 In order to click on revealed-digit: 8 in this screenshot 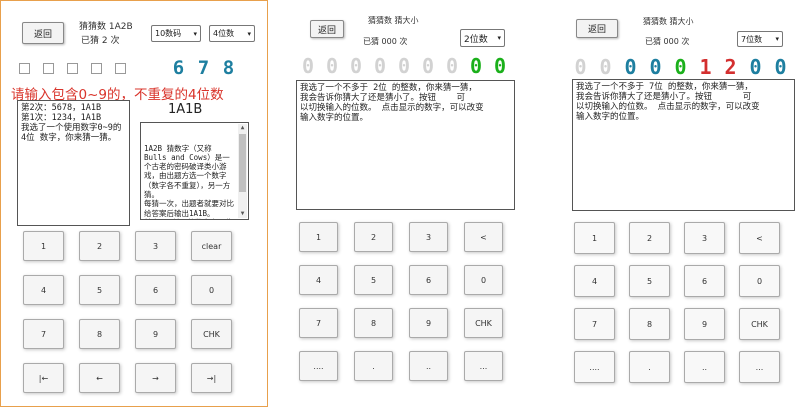, I will do `click(228, 68)`.